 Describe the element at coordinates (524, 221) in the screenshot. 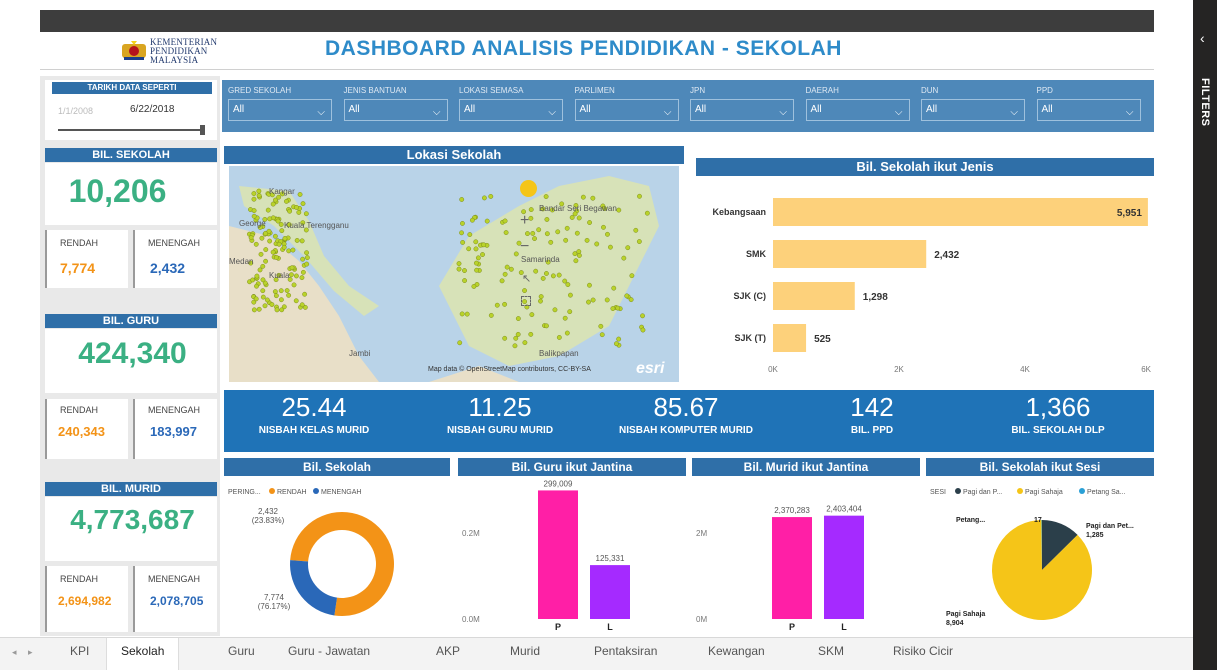

I see `zoom-in-icon: +` at that location.